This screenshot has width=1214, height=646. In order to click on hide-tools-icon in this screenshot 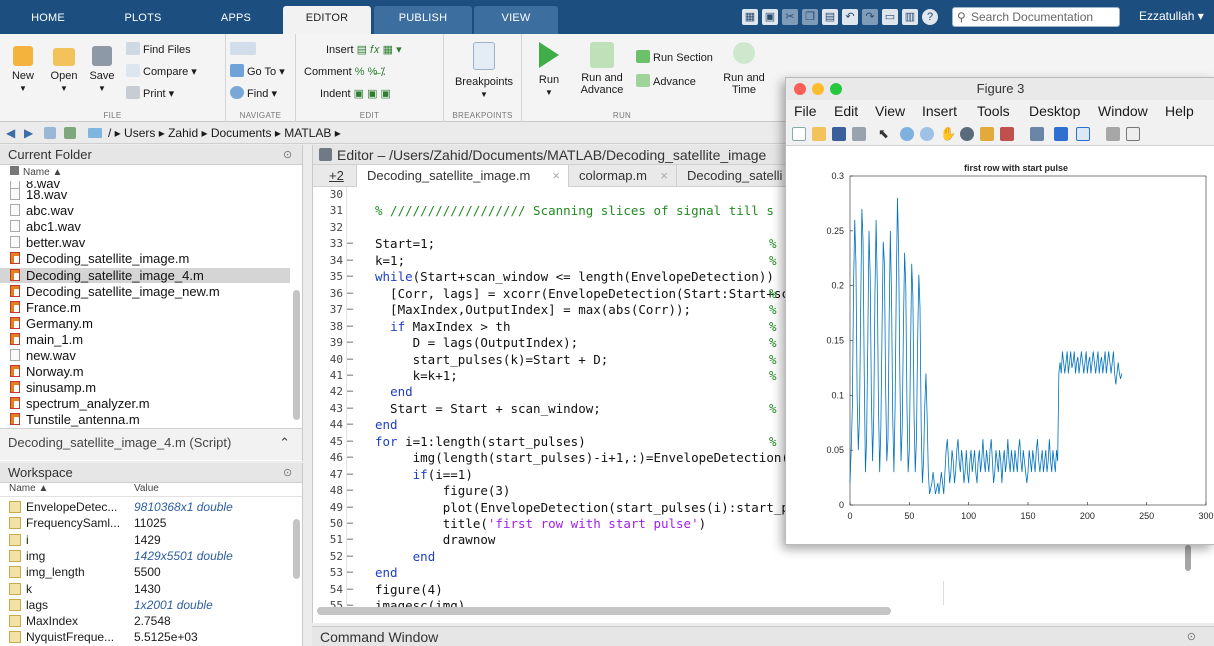, I will do `click(1113, 134)`.